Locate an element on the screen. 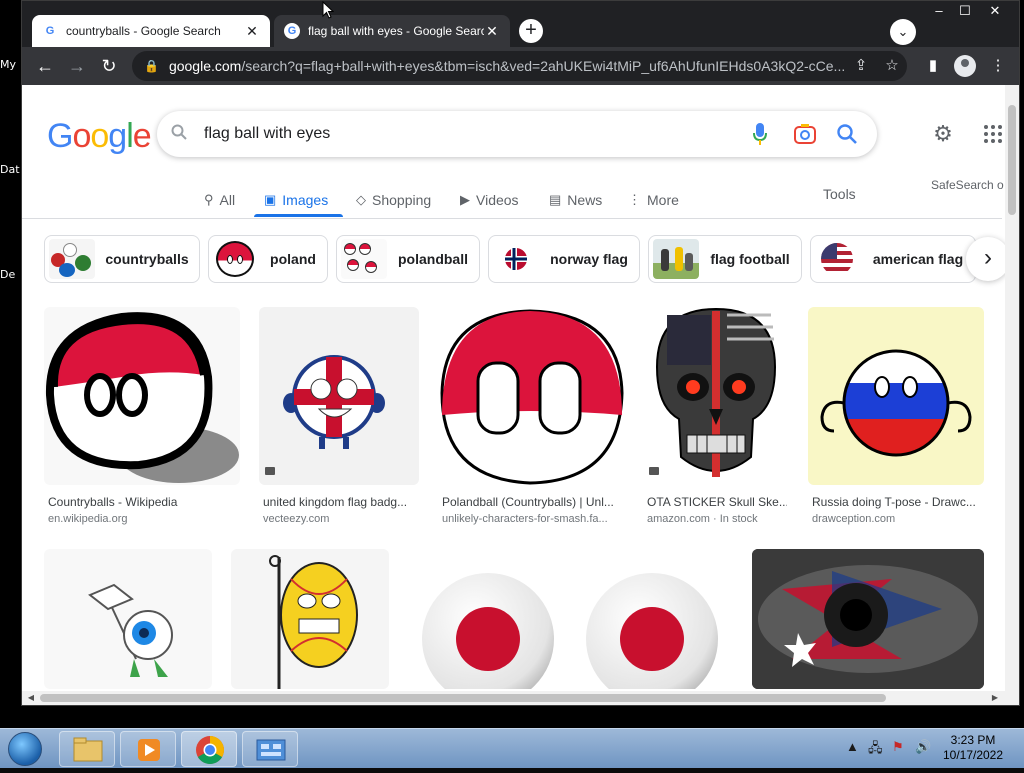 This screenshot has width=1024, height=773. network-icon: 🖧 is located at coordinates (875, 750).